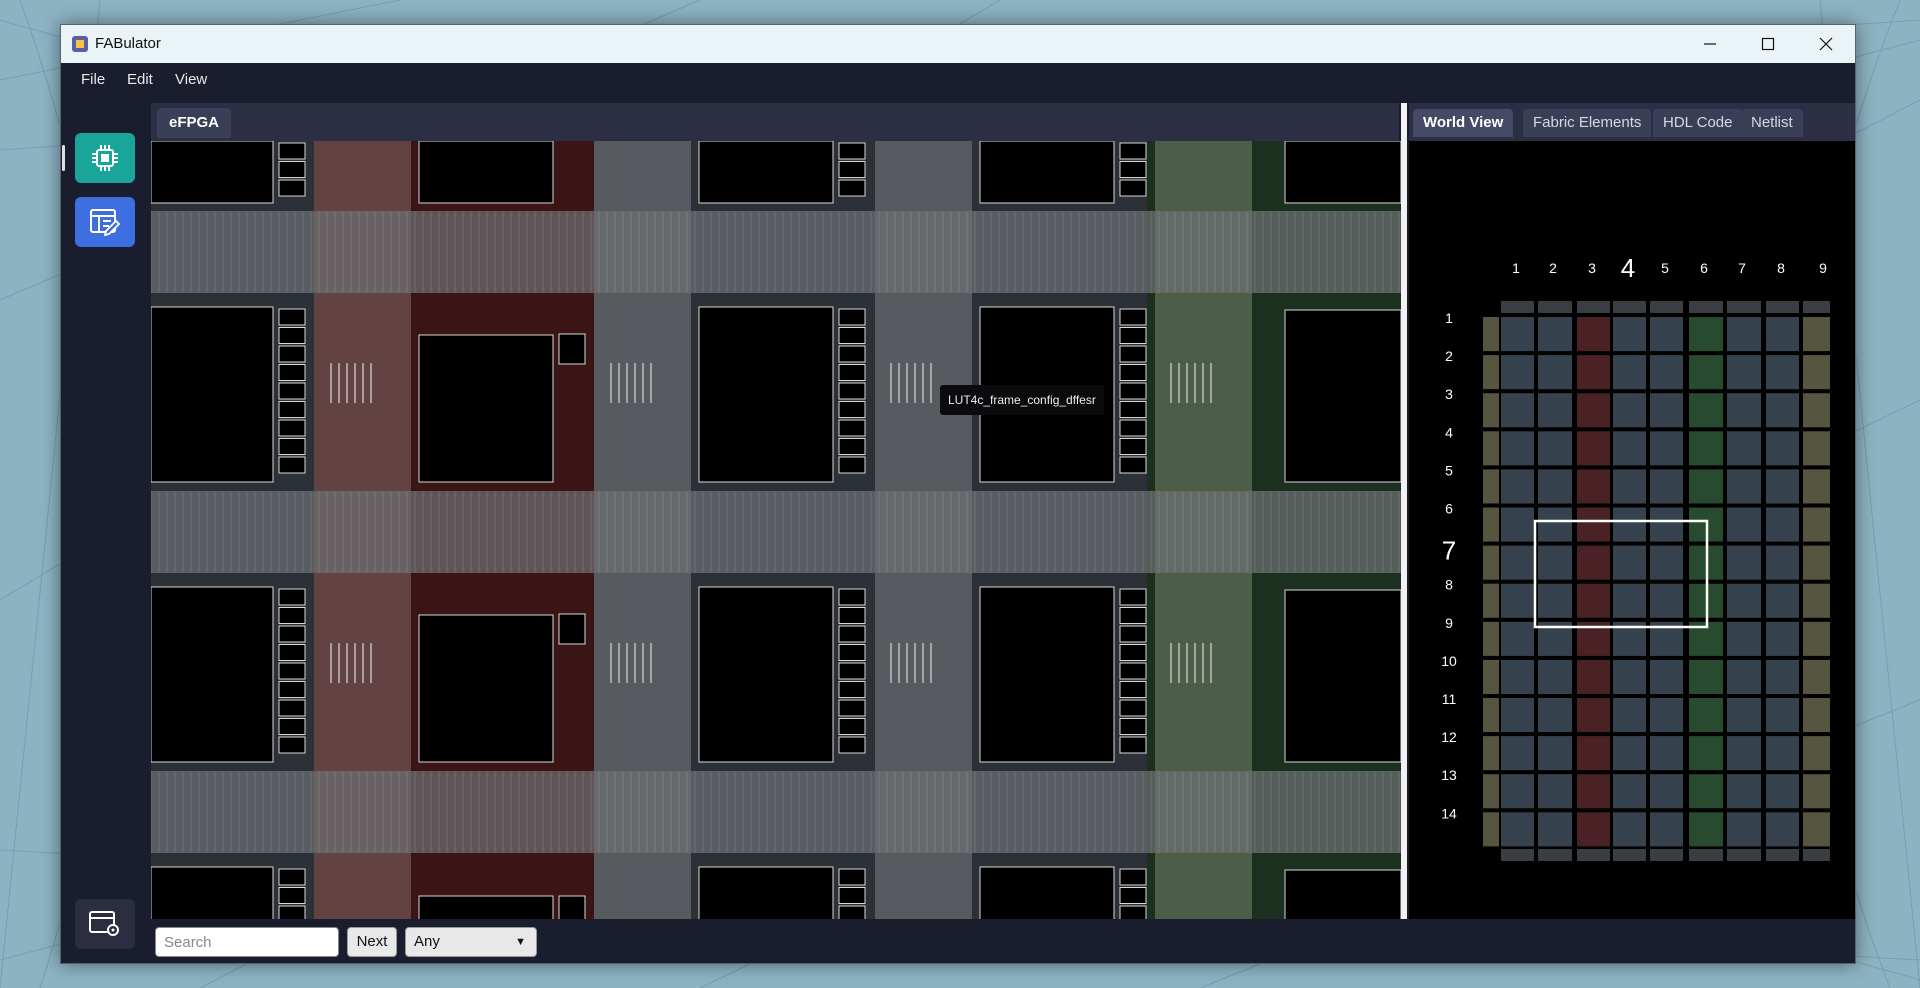  I want to click on tab-world-view: World View, so click(1463, 123).